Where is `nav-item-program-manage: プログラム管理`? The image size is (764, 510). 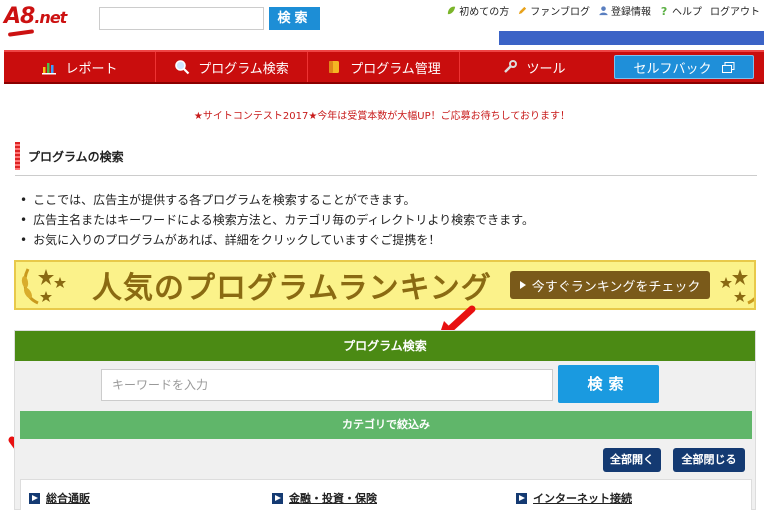 nav-item-program-manage: プログラム管理 is located at coordinates (384, 67).